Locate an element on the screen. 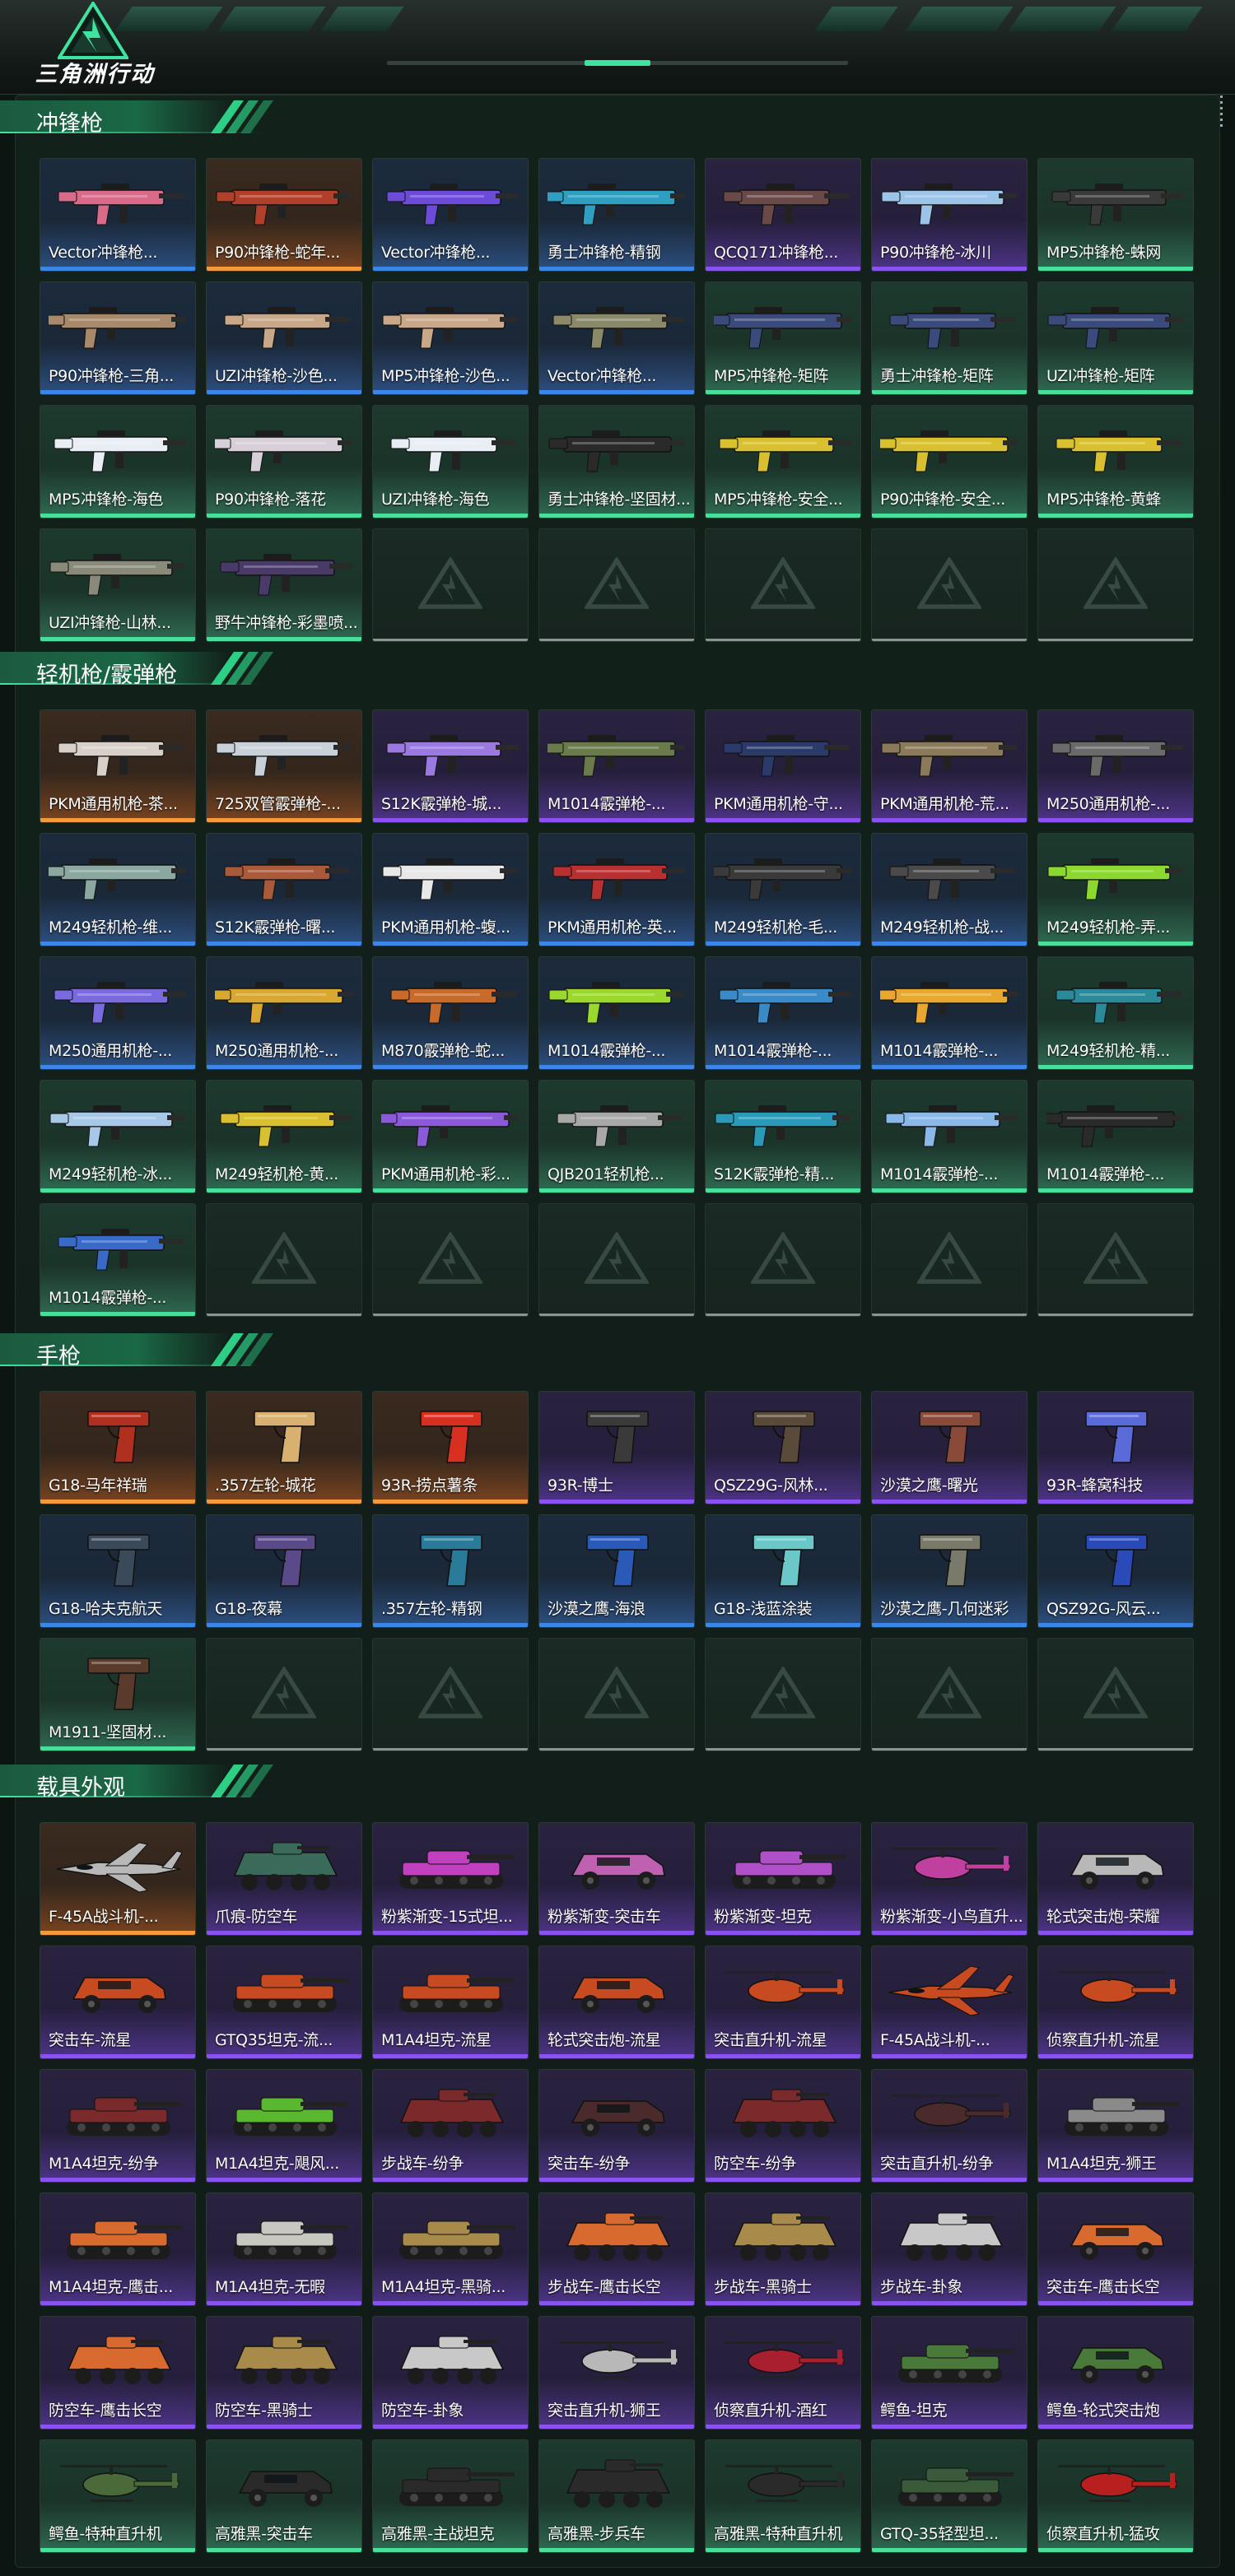  skin-card: G18-哈夫克航天 is located at coordinates (118, 1571).